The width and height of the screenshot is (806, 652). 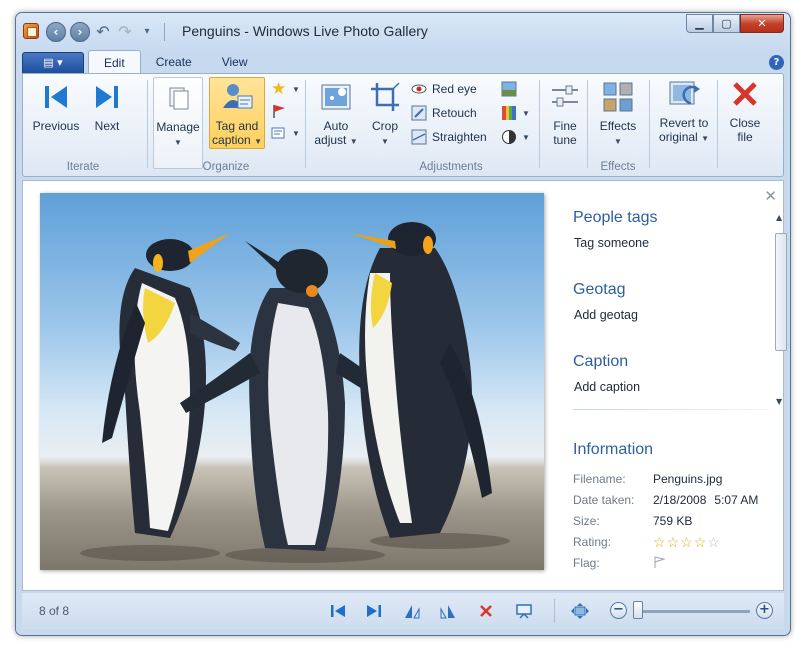 What do you see at coordinates (374, 611) in the screenshot?
I see `next-photo-icon` at bounding box center [374, 611].